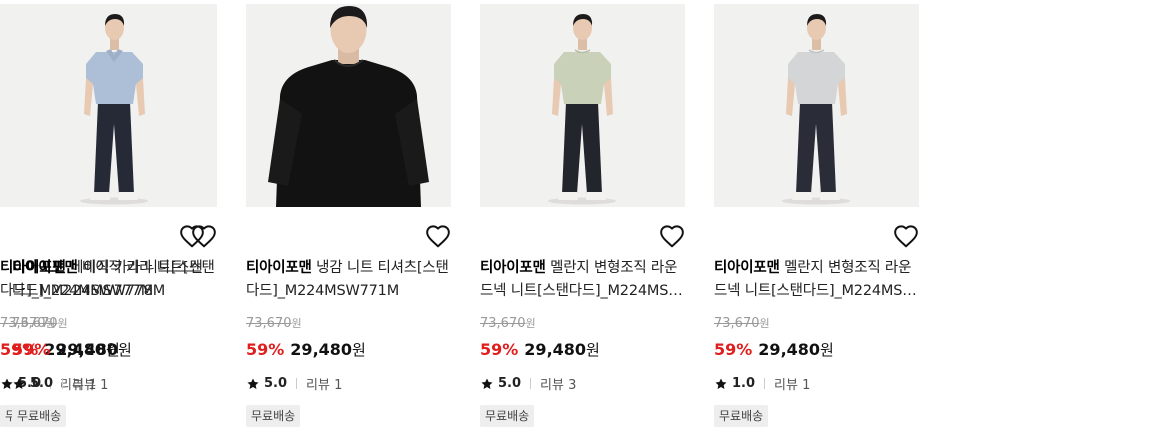  I want to click on product-title-text: 티아이포맨 멜란지 변형조직 라운드넥 니트[스탠다드]_M224MSW780M, so click(582, 280).